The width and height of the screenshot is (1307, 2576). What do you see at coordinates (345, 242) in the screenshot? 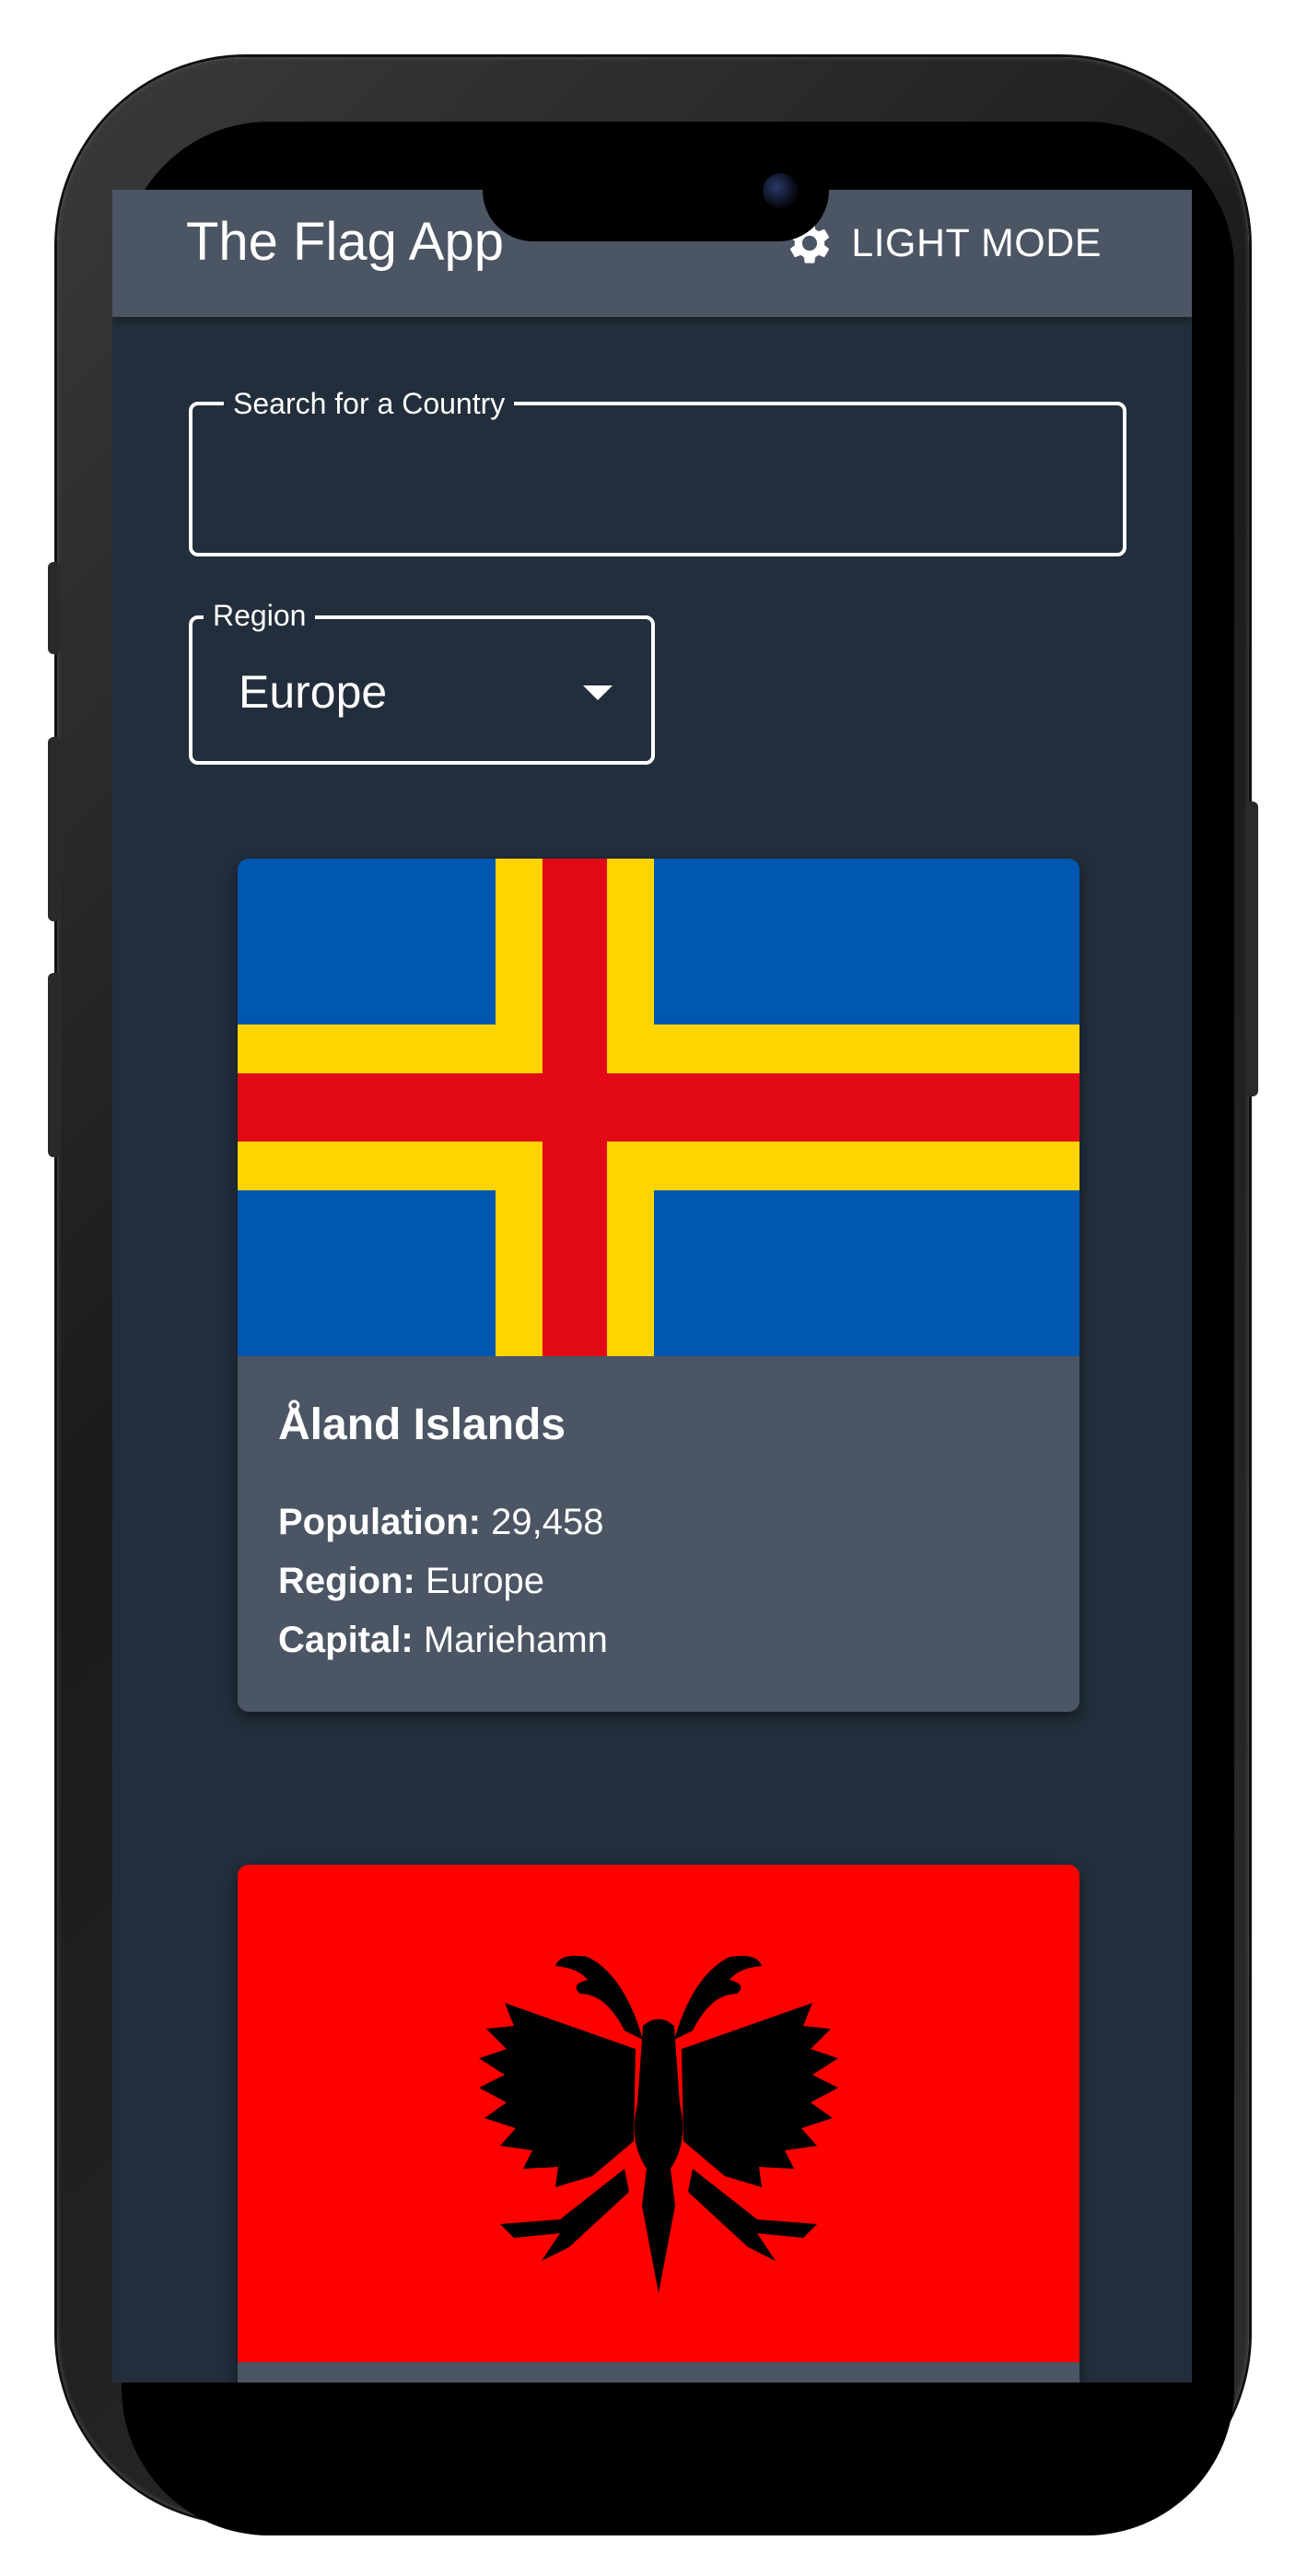
I see `app-title: The Flag App` at bounding box center [345, 242].